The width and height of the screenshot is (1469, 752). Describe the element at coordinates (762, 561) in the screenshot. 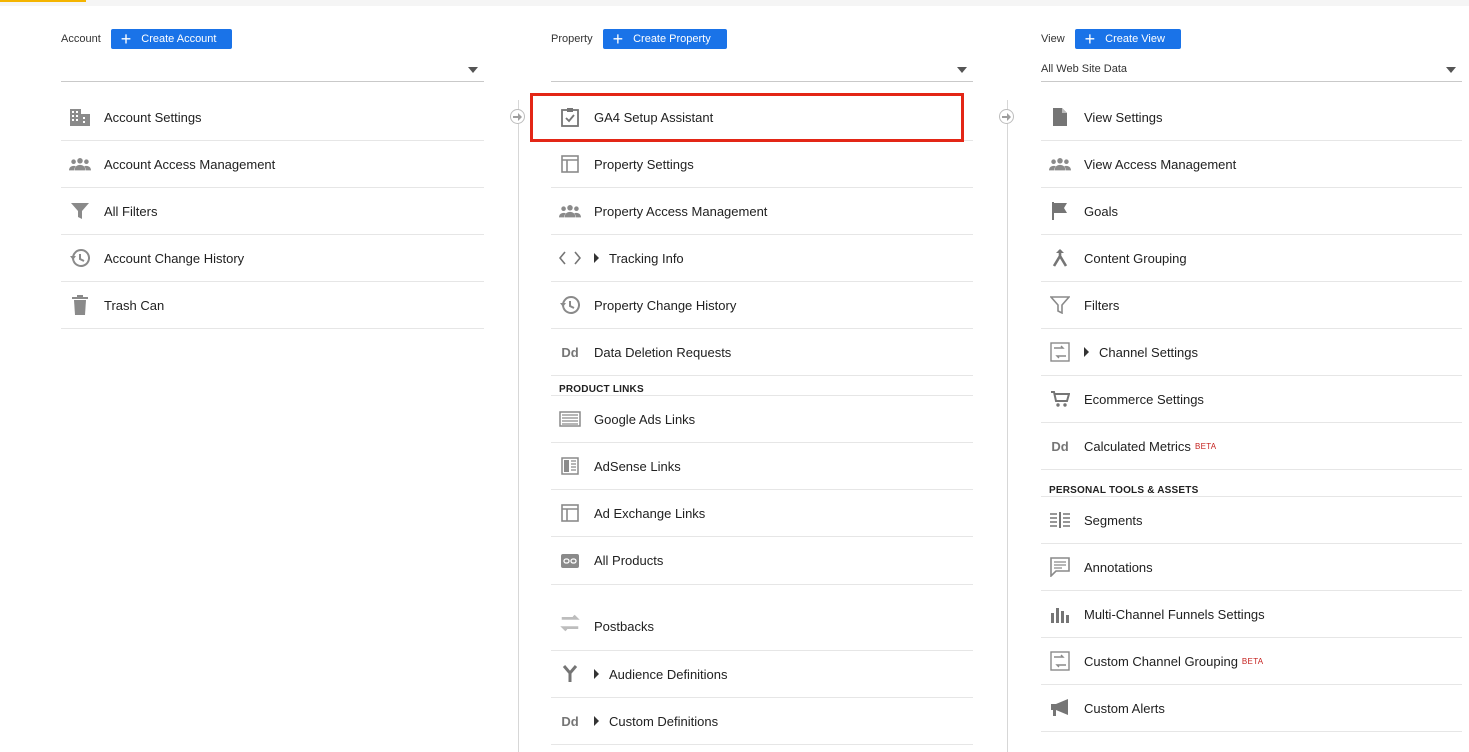

I see `menu-item-all-products: All Products` at that location.